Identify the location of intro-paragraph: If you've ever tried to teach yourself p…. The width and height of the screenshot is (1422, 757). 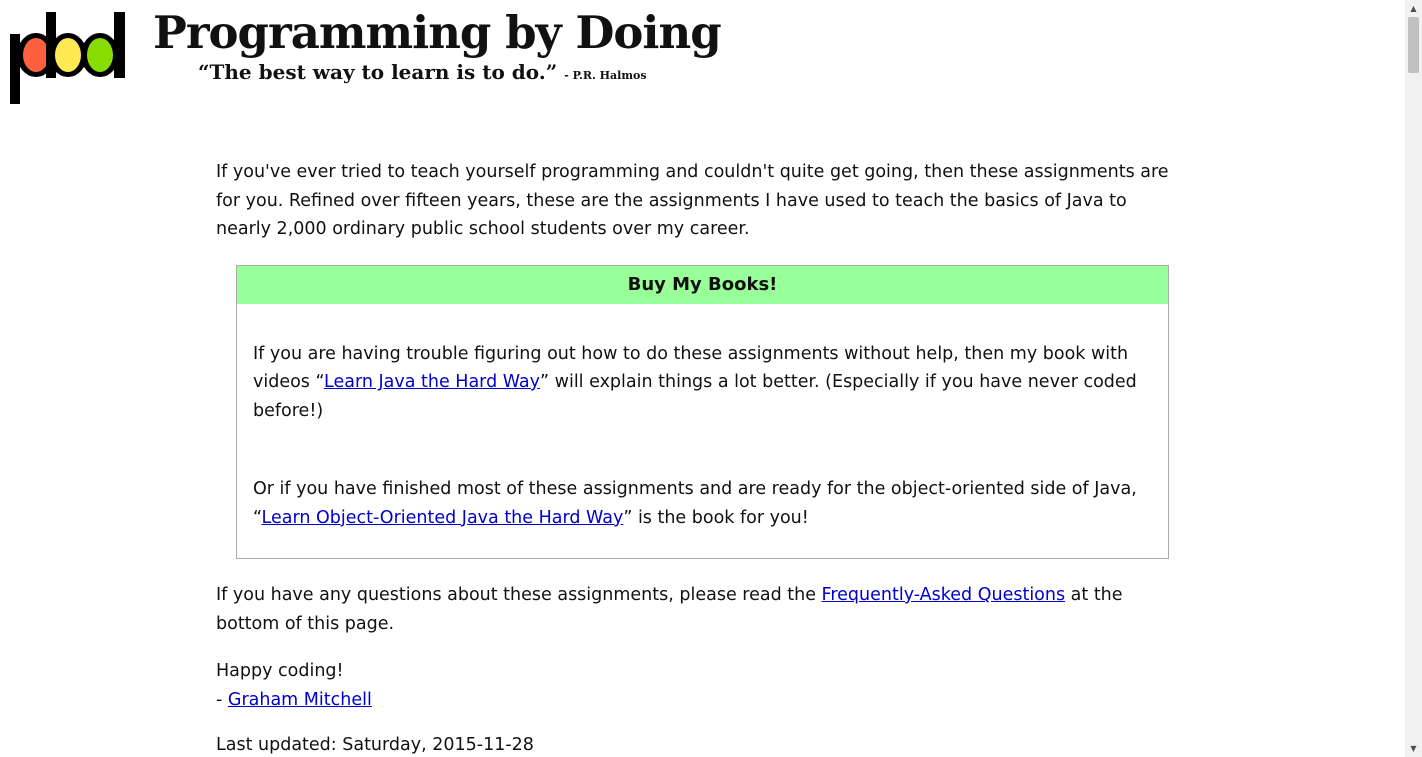
(692, 200).